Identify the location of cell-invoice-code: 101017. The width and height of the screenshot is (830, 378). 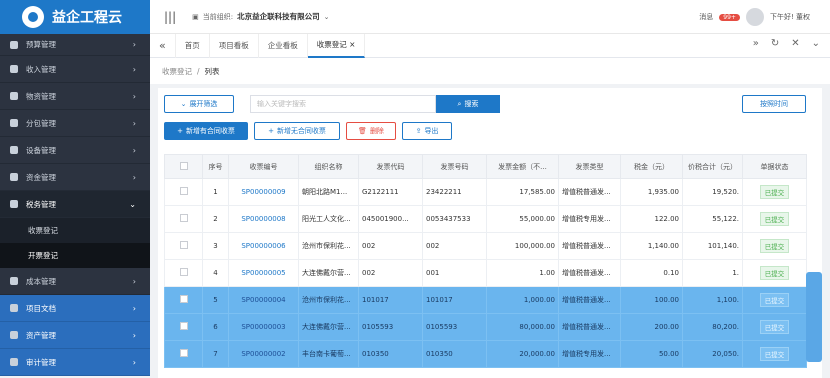
(390, 300).